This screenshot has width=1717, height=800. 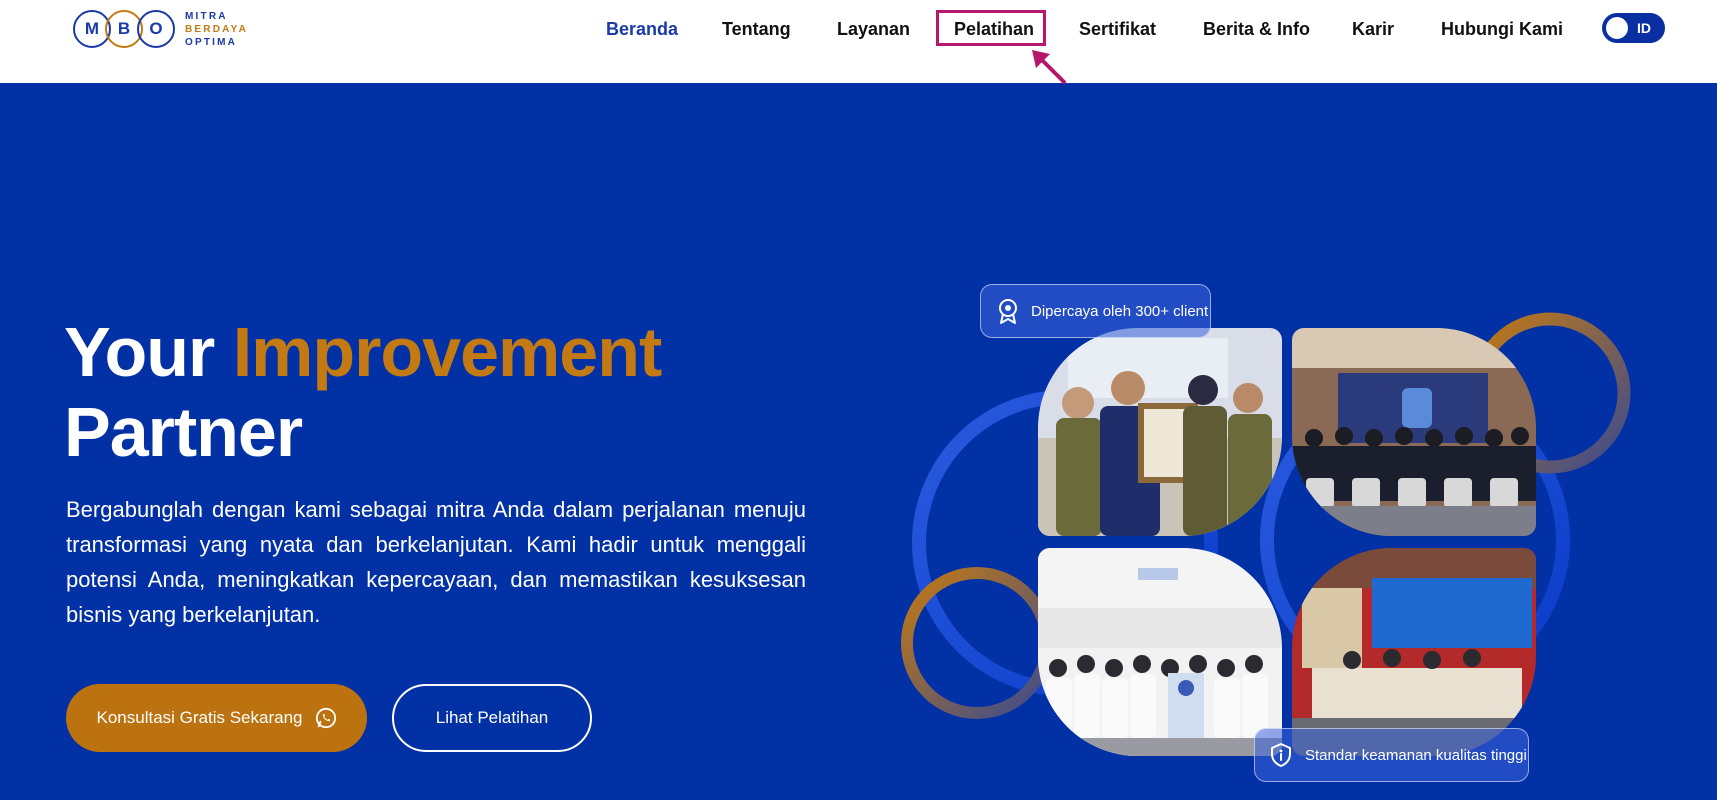 What do you see at coordinates (1617, 28) in the screenshot?
I see `toggle-knob` at bounding box center [1617, 28].